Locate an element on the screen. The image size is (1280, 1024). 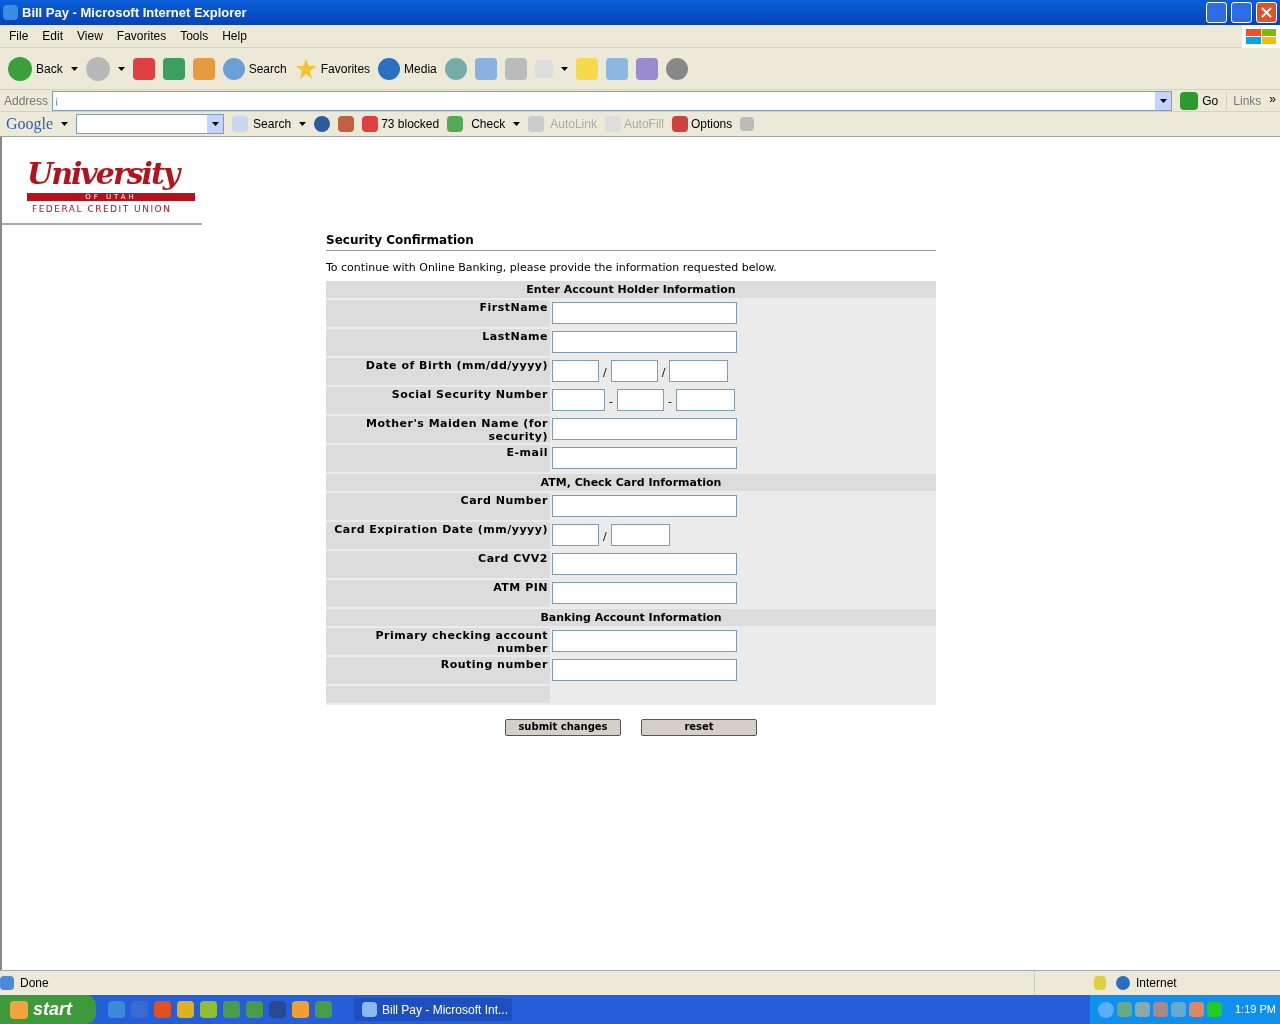
field-label: FirstName is located at coordinates (438, 313).